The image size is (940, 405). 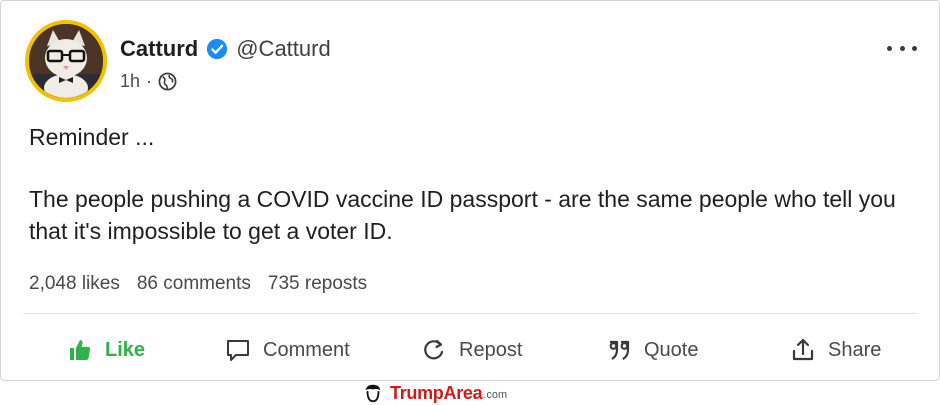 What do you see at coordinates (619, 350) in the screenshot?
I see `quote-icon` at bounding box center [619, 350].